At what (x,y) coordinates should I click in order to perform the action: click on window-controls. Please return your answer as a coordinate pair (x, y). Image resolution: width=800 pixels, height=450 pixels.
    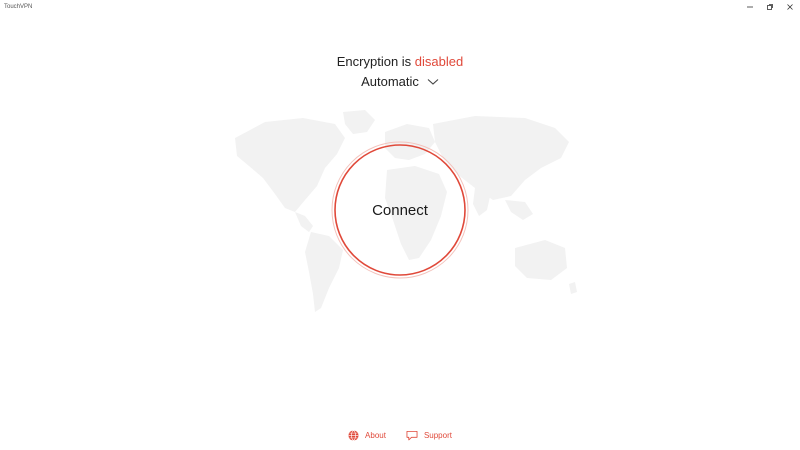
    Looking at the image, I should click on (770, 7).